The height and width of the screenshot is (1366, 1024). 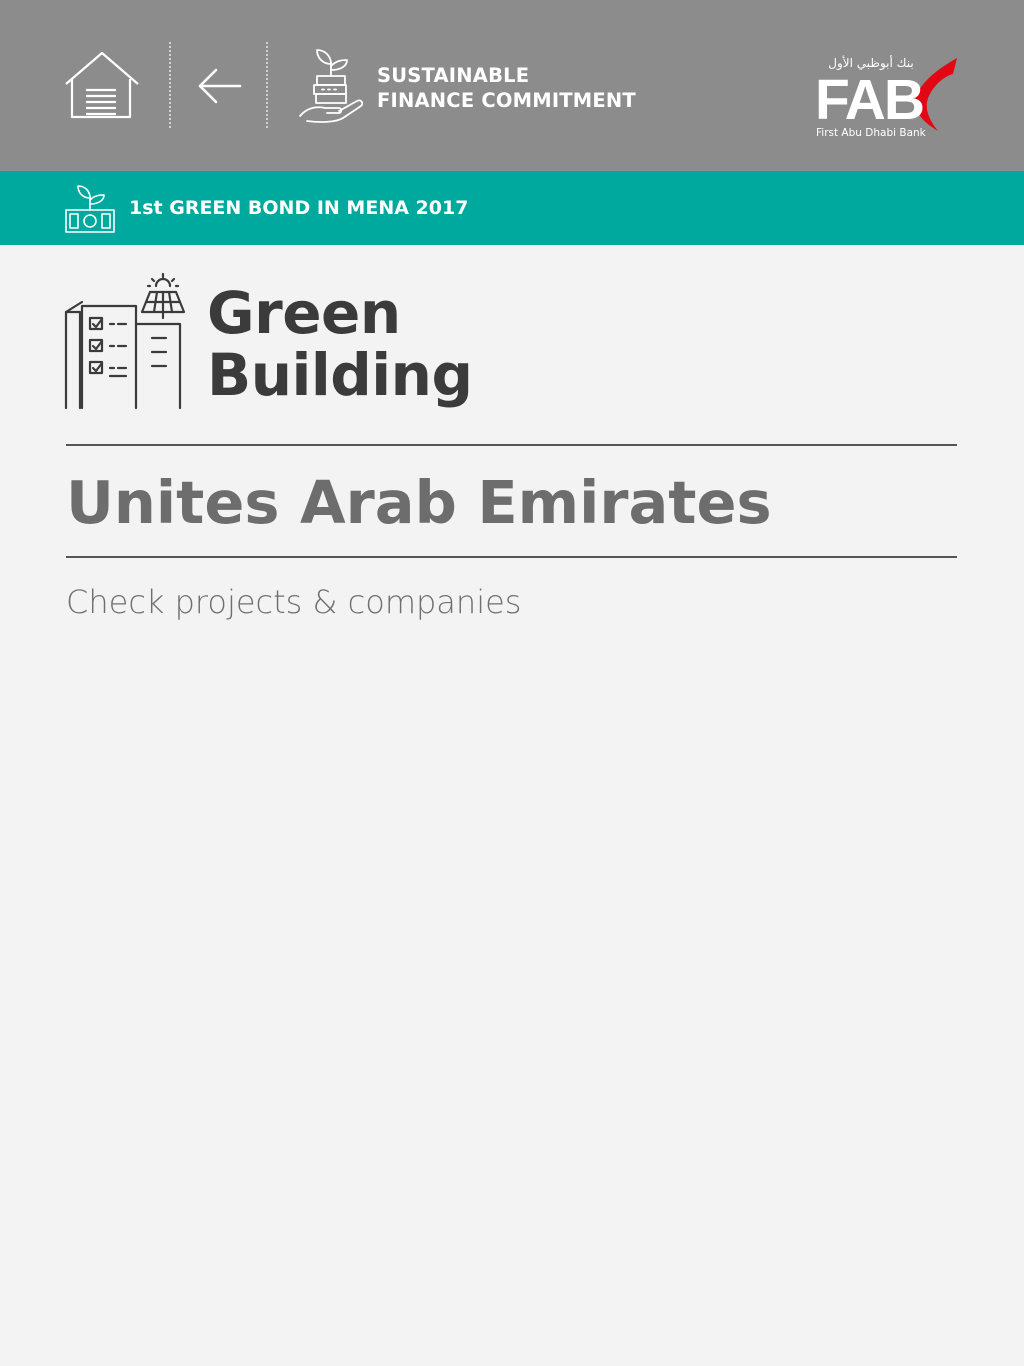 I want to click on plant-coins-hand-icon, so click(x=331, y=85).